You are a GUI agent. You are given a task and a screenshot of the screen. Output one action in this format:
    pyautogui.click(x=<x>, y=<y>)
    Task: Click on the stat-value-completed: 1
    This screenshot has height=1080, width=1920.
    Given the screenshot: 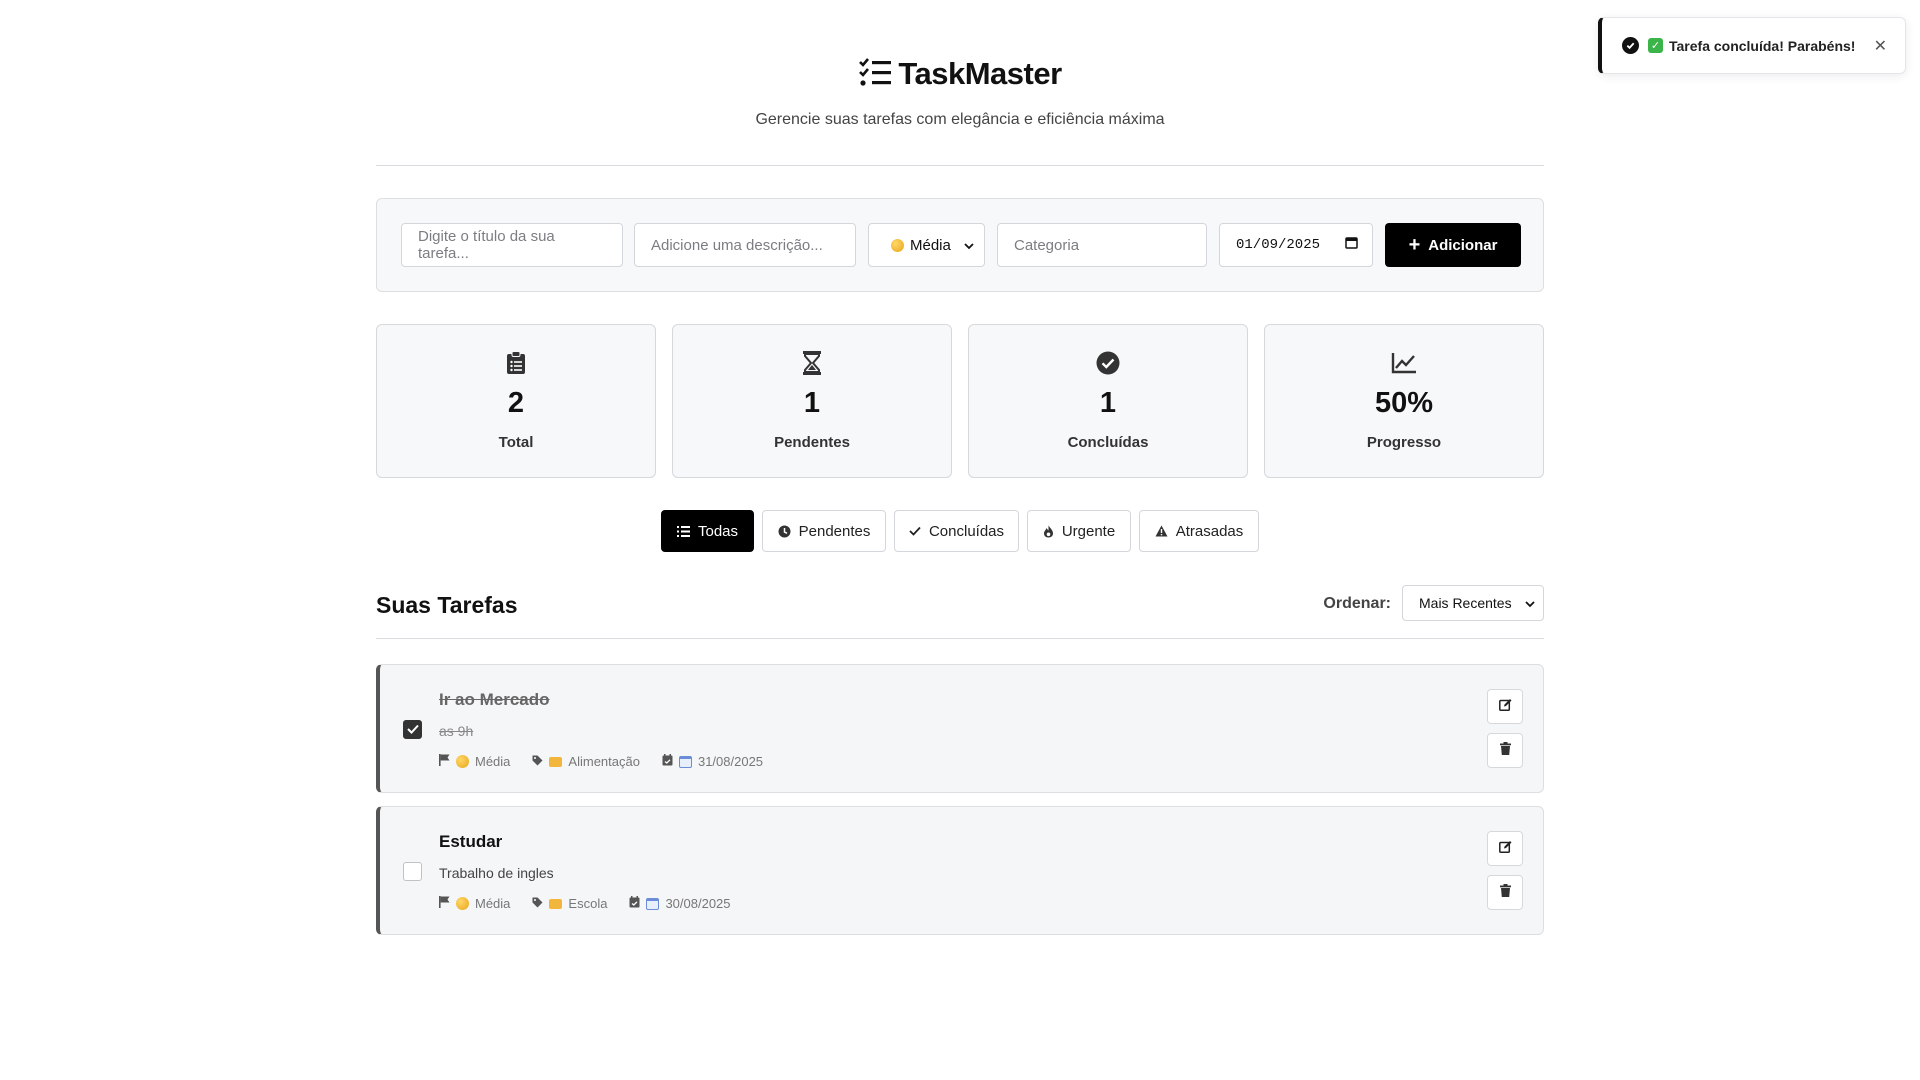 What is the action you would take?
    pyautogui.click(x=1108, y=403)
    